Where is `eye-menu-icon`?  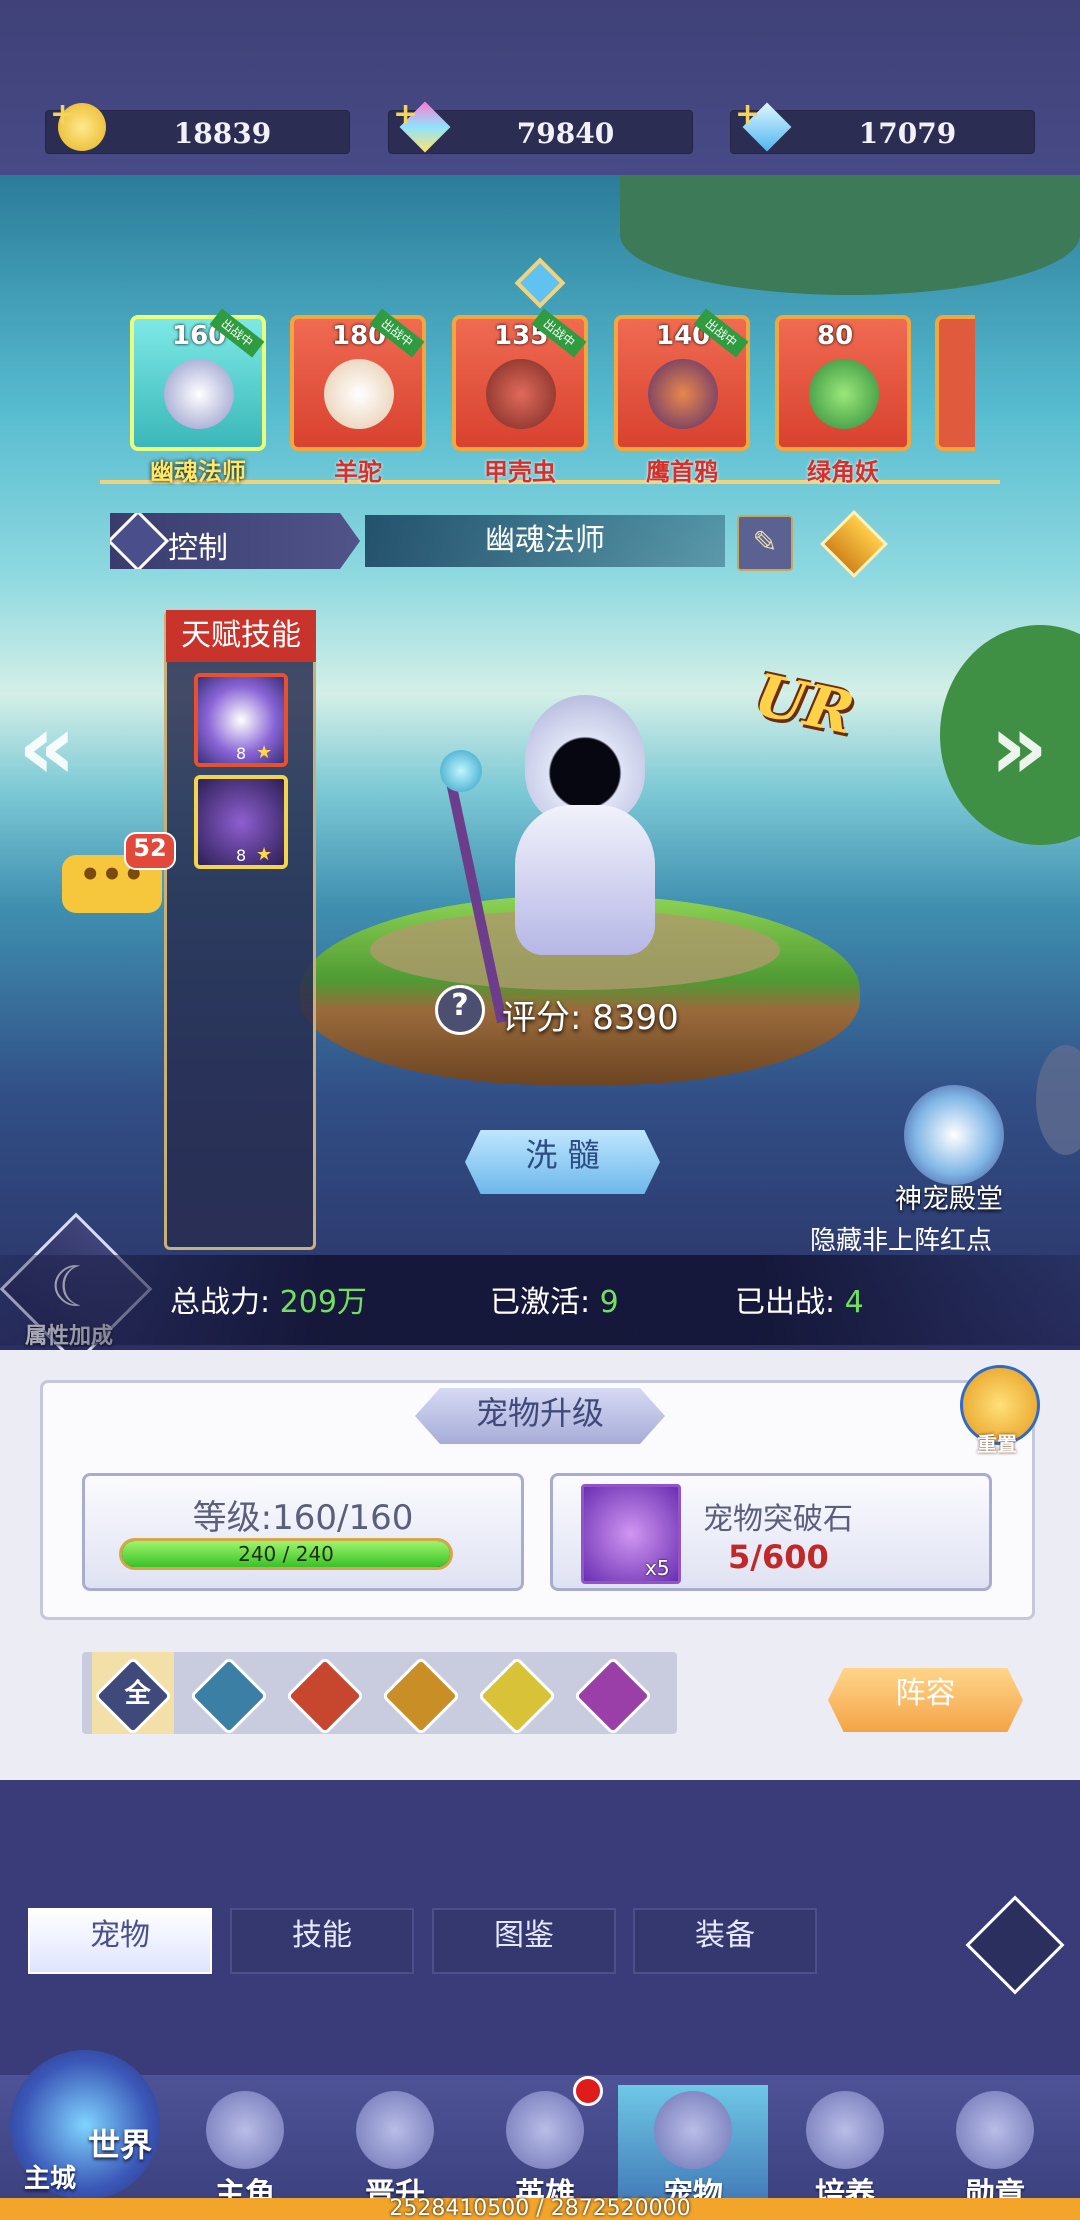 eye-menu-icon is located at coordinates (1015, 1945).